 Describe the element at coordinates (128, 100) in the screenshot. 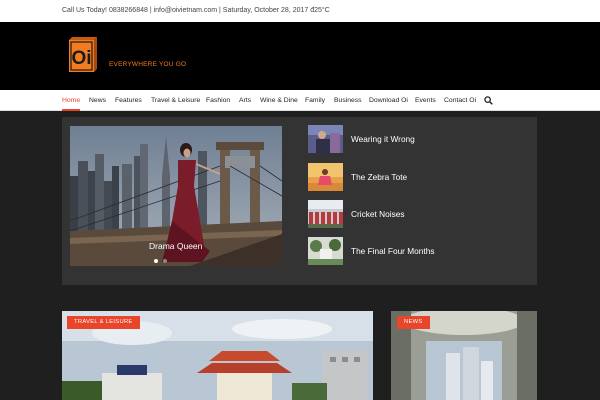

I see `nav-item-features: Features` at that location.